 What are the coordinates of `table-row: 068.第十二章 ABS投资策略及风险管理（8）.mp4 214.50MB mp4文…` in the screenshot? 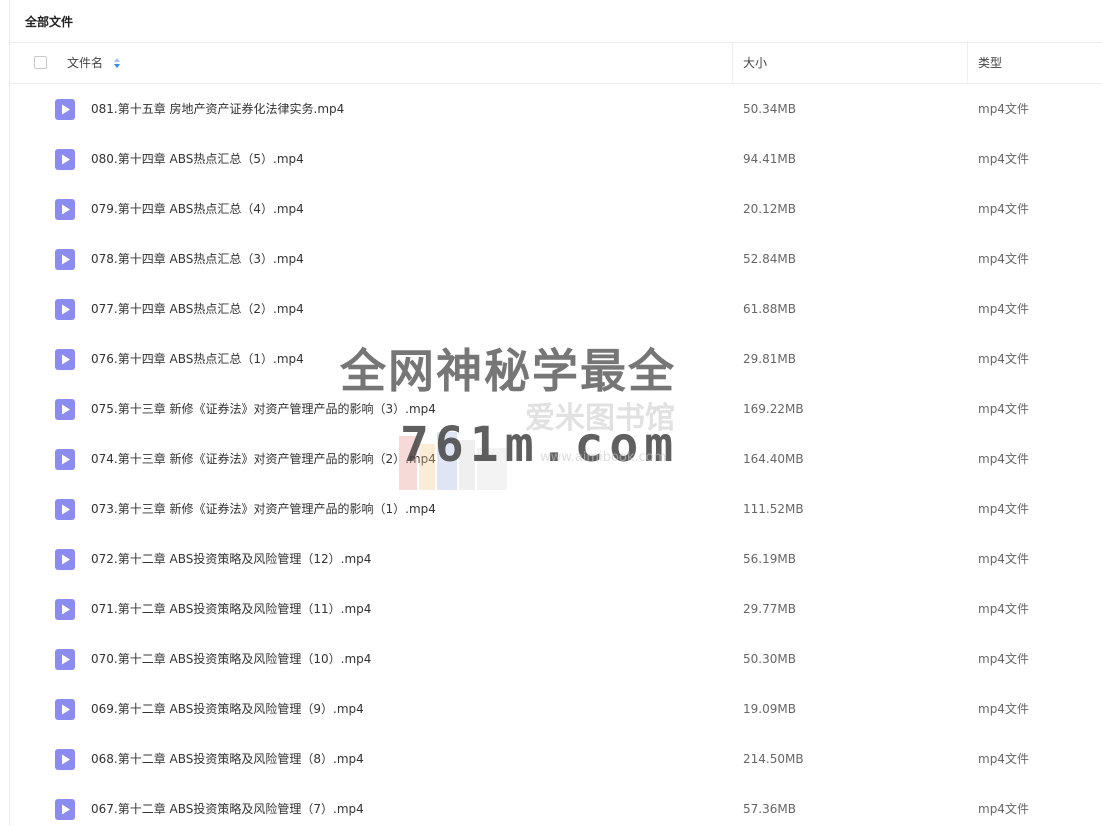 It's located at (556, 759).